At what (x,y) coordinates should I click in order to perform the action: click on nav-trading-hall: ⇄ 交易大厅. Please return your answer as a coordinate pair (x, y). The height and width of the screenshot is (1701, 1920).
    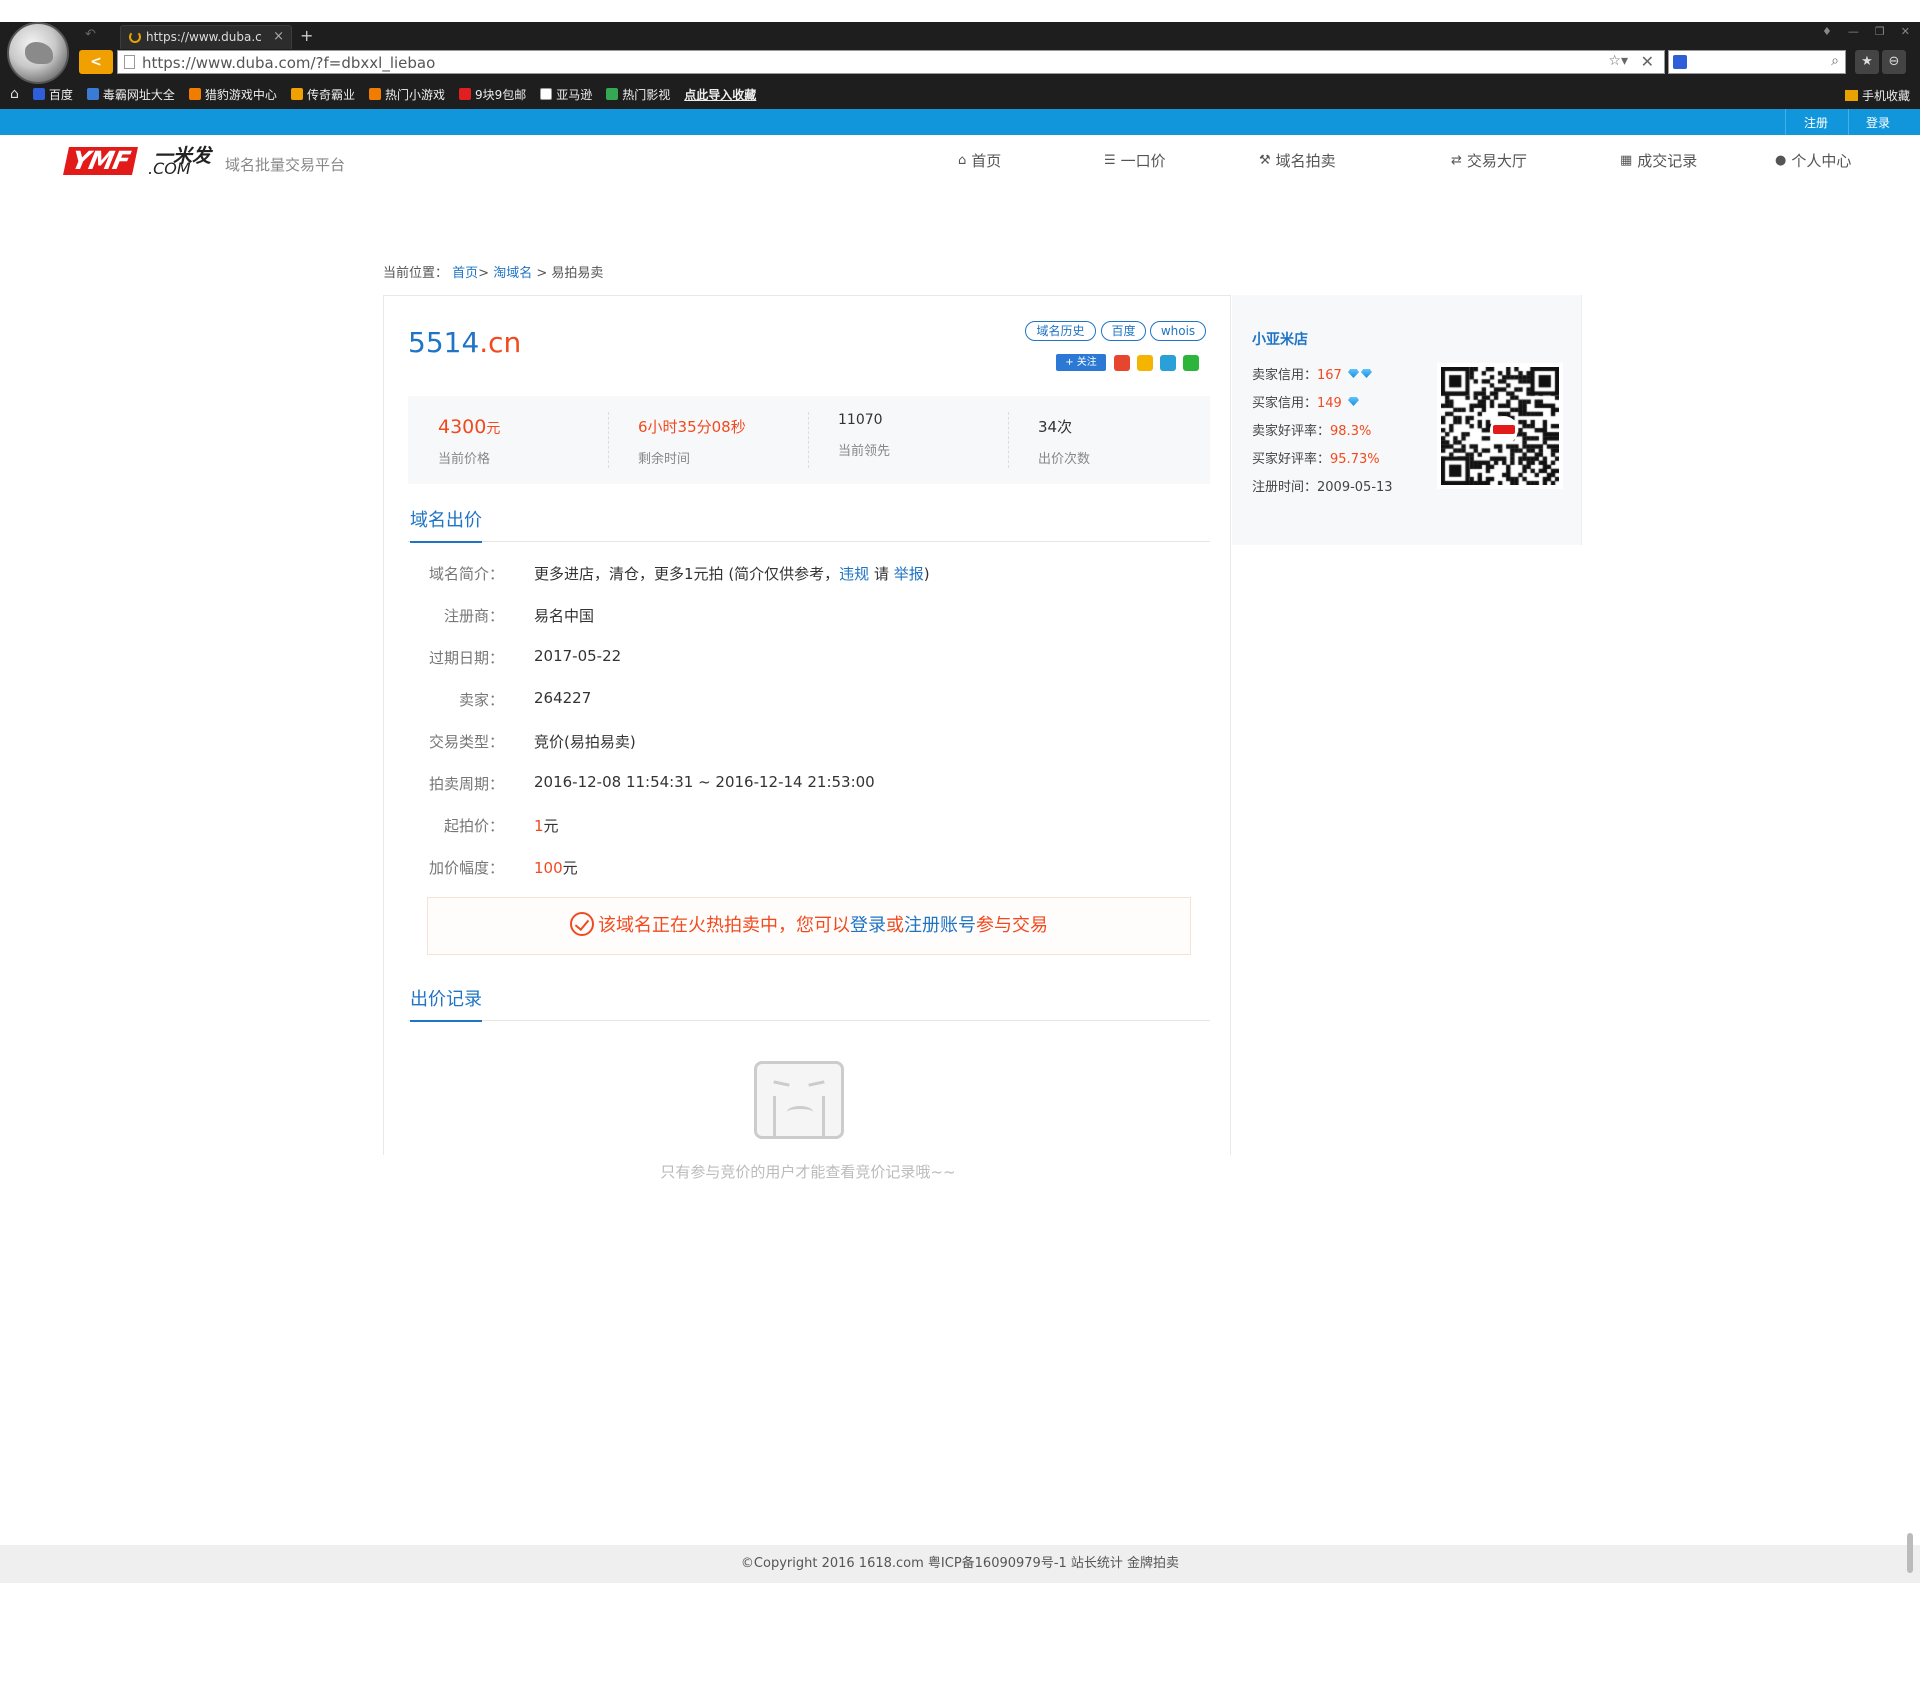
    Looking at the image, I should click on (1489, 160).